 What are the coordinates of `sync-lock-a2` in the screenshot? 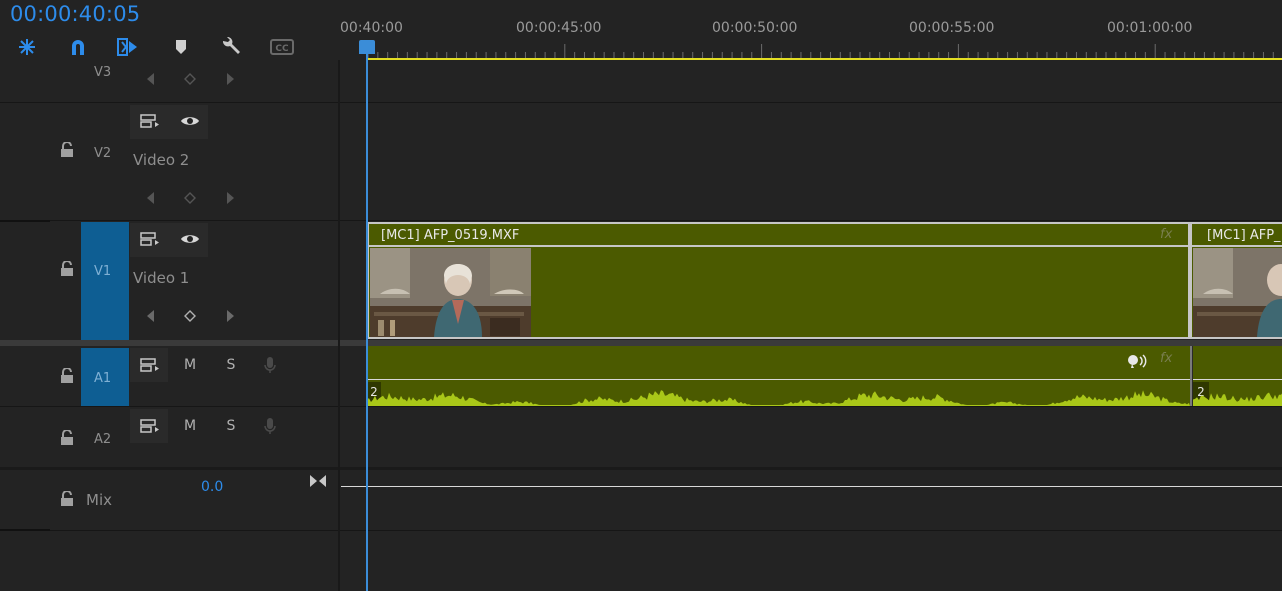 It's located at (150, 426).